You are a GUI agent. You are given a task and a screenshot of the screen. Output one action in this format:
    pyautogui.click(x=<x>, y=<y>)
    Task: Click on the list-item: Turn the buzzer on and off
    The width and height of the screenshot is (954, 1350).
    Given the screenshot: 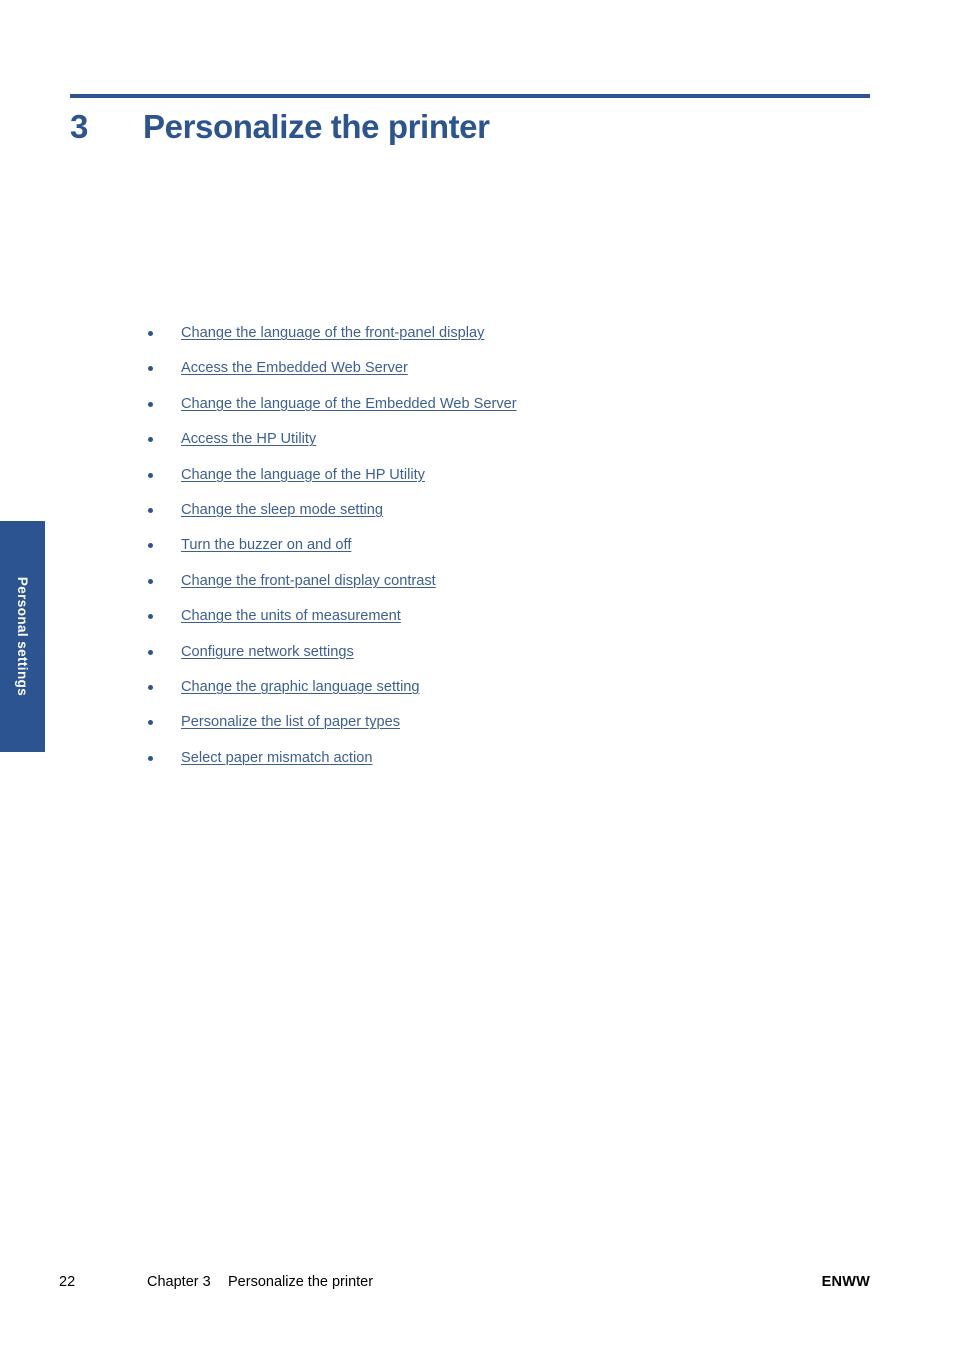 What is the action you would take?
    pyautogui.click(x=460, y=551)
    